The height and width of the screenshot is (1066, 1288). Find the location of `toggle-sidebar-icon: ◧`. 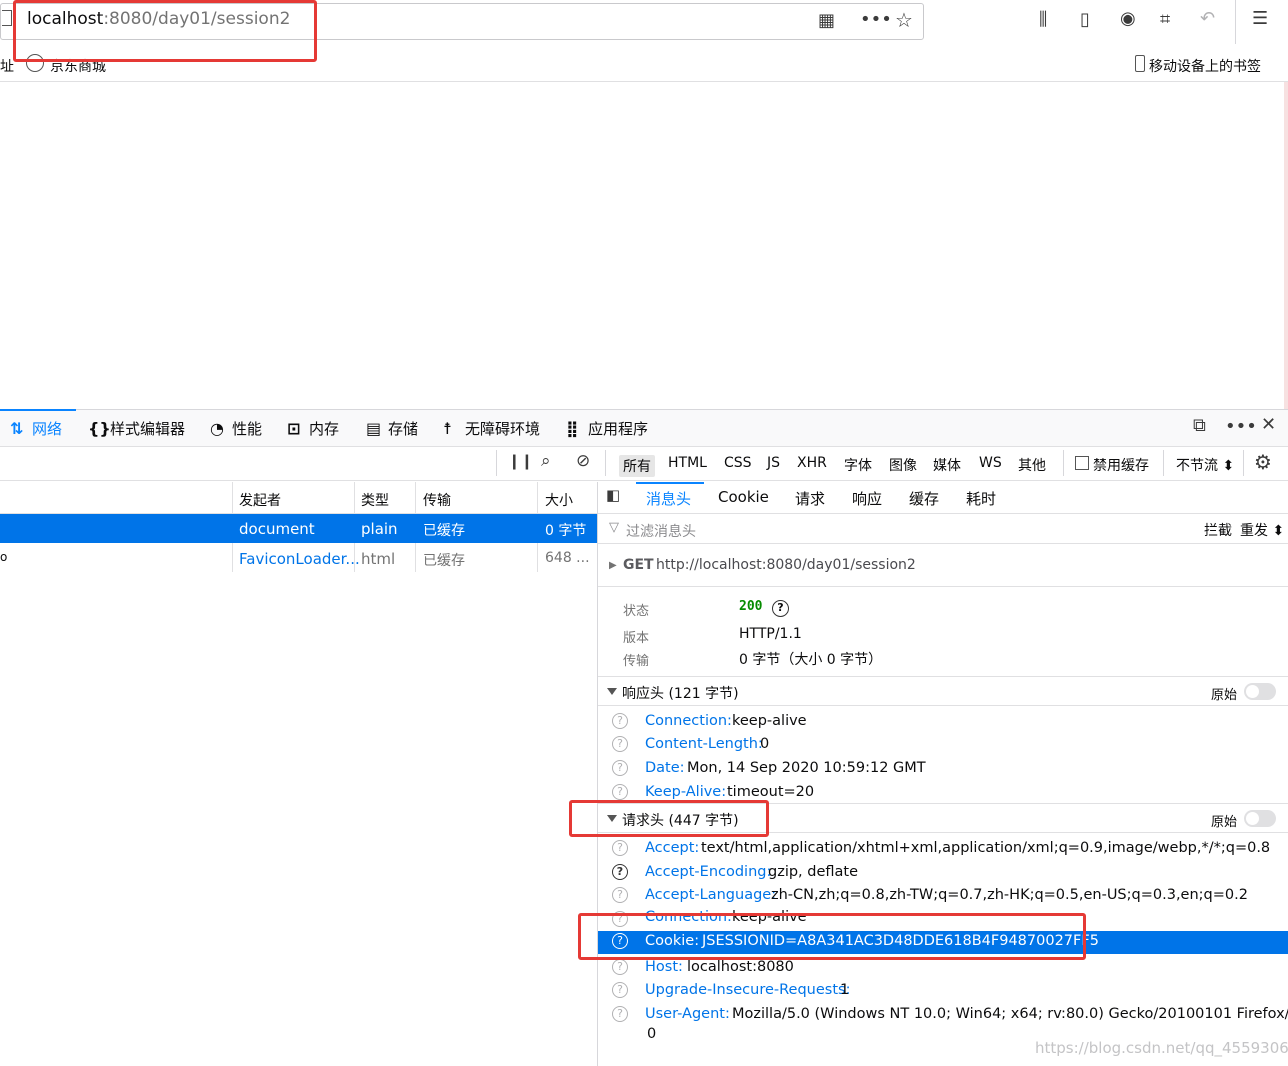

toggle-sidebar-icon: ◧ is located at coordinates (613, 495).